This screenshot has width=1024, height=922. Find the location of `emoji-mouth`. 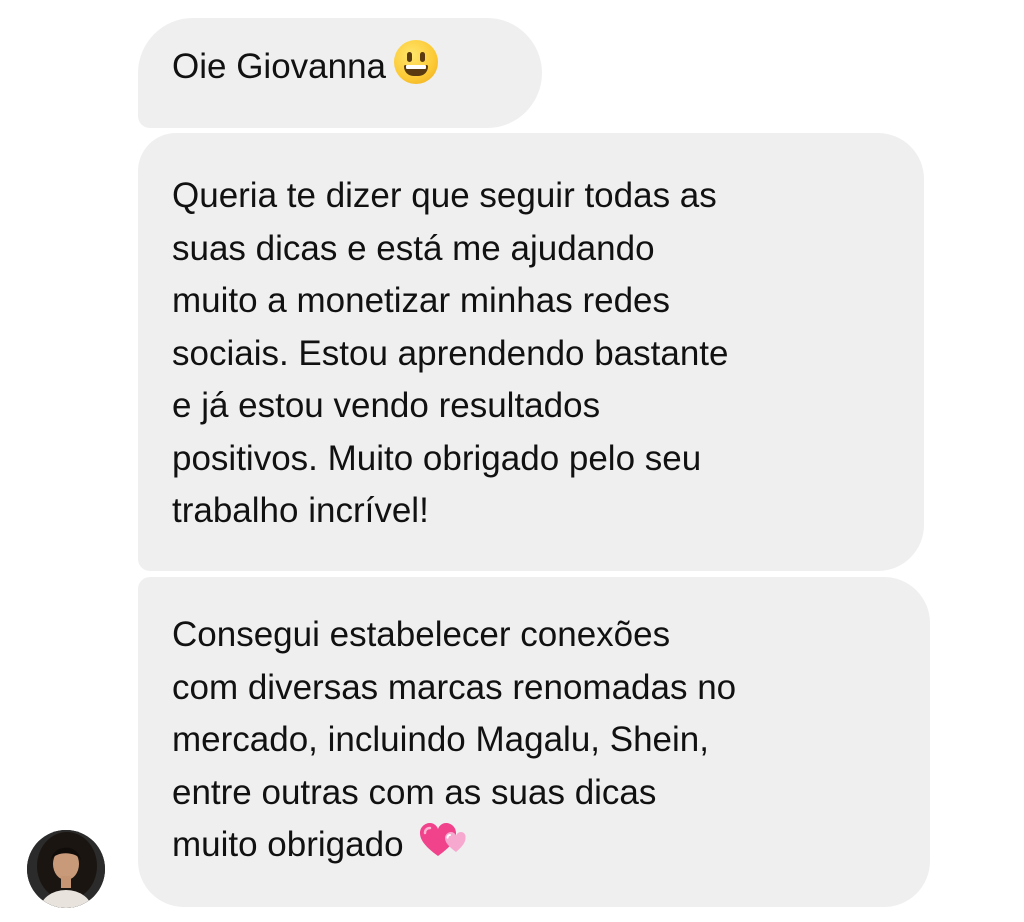

emoji-mouth is located at coordinates (416, 70).